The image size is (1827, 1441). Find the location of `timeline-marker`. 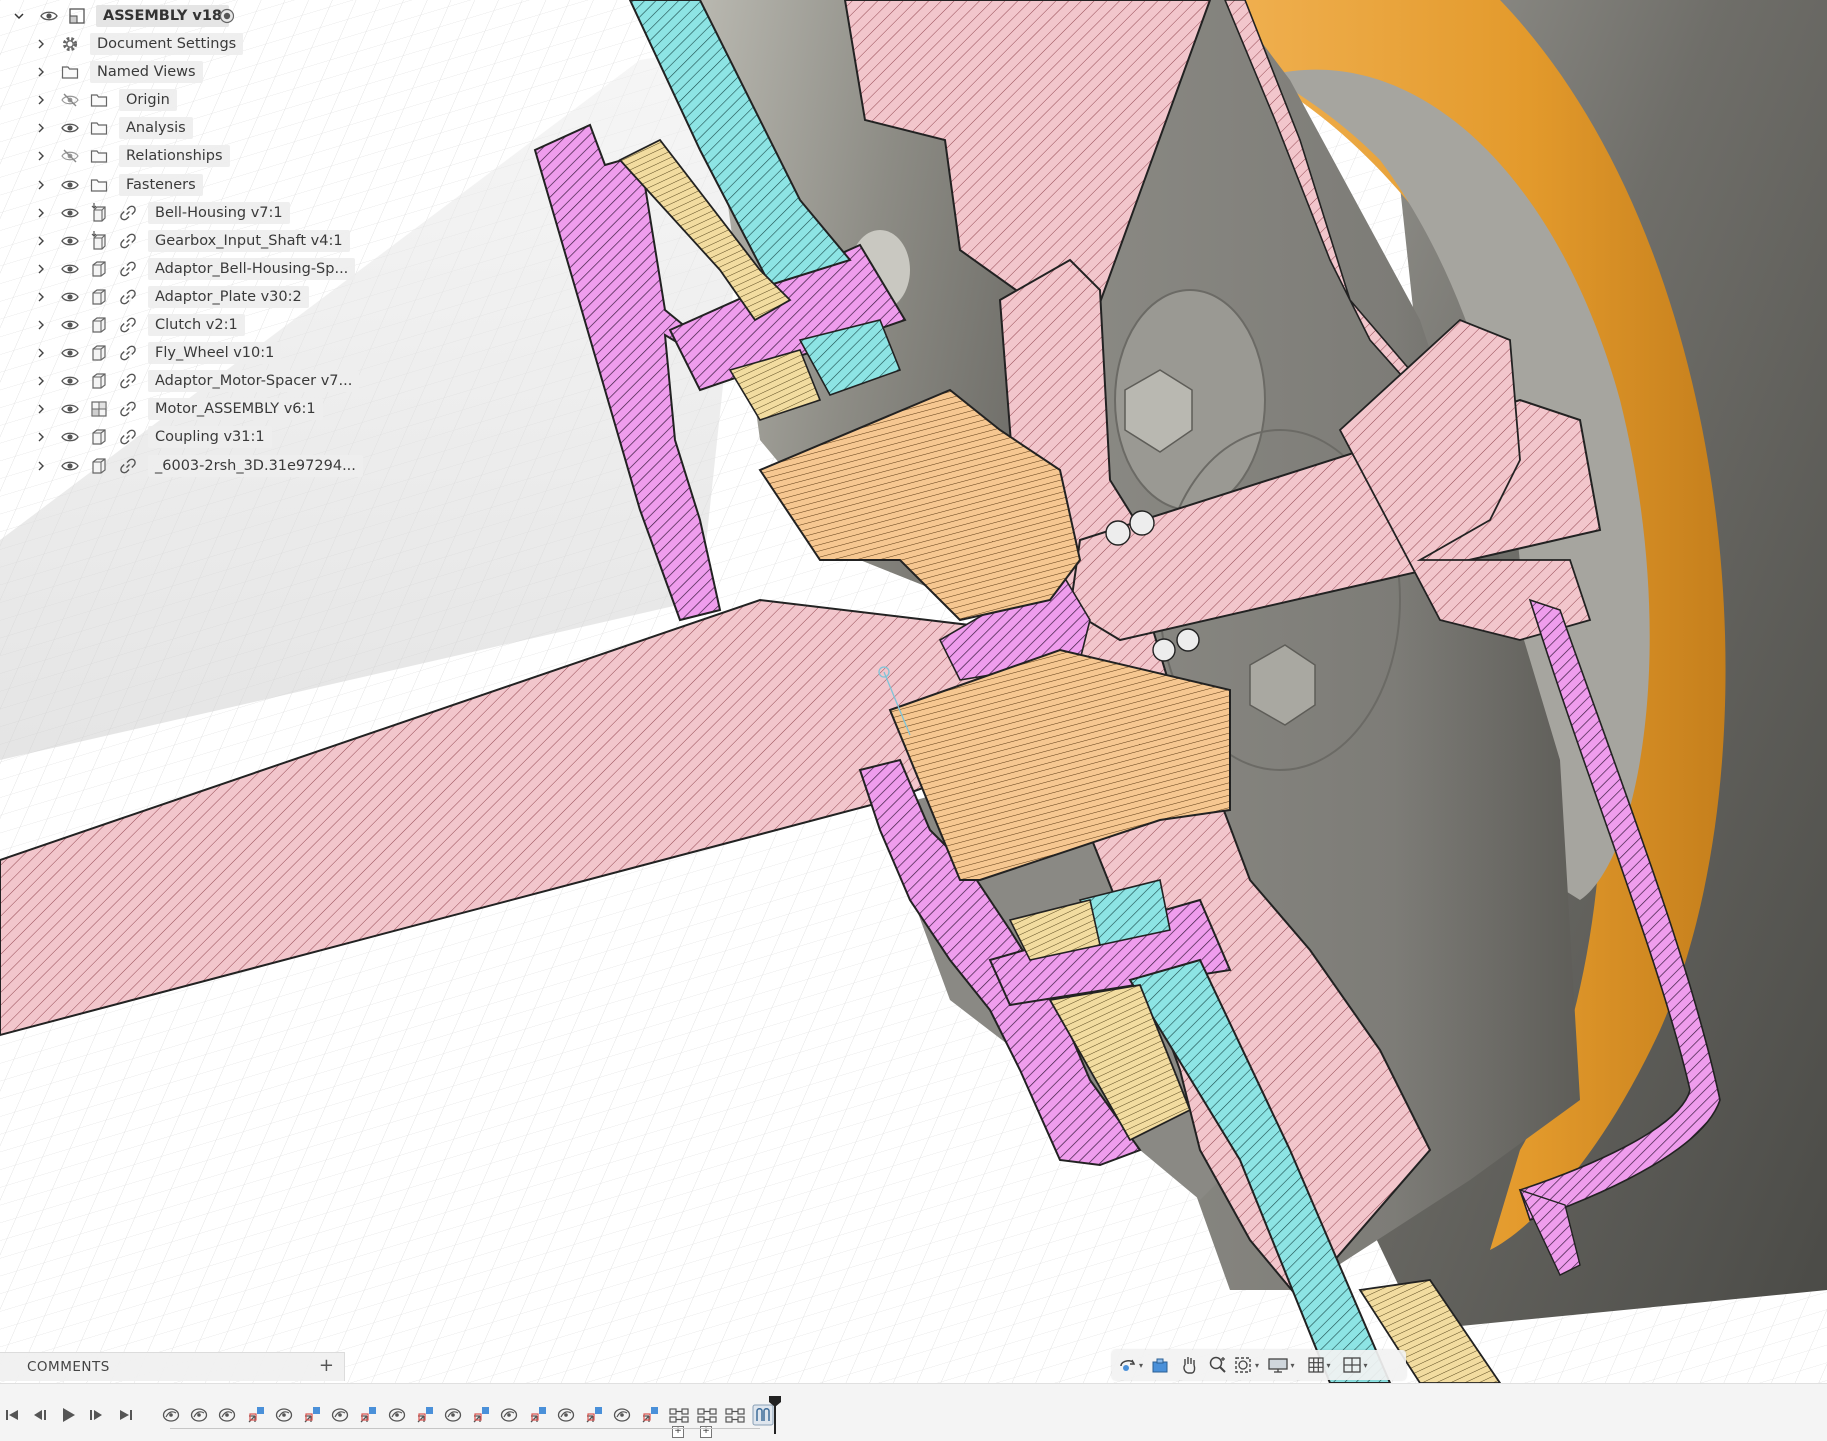

timeline-marker is located at coordinates (775, 1415).